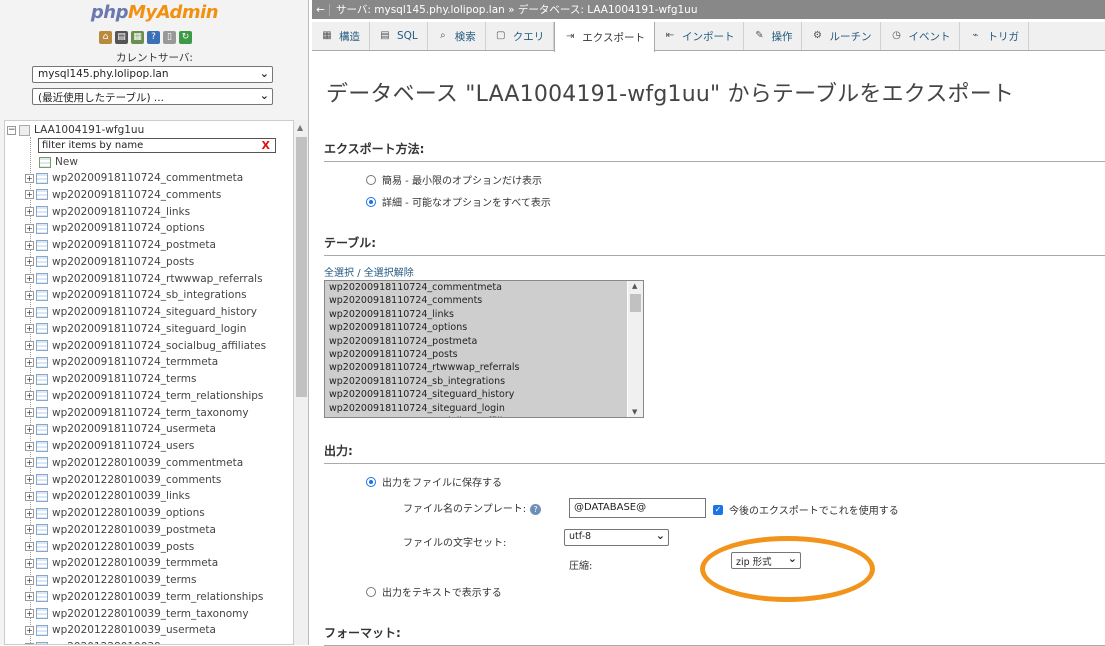 The width and height of the screenshot is (1105, 646). I want to click on table-option: wp20200918110724_siteguard_history, so click(476, 395).